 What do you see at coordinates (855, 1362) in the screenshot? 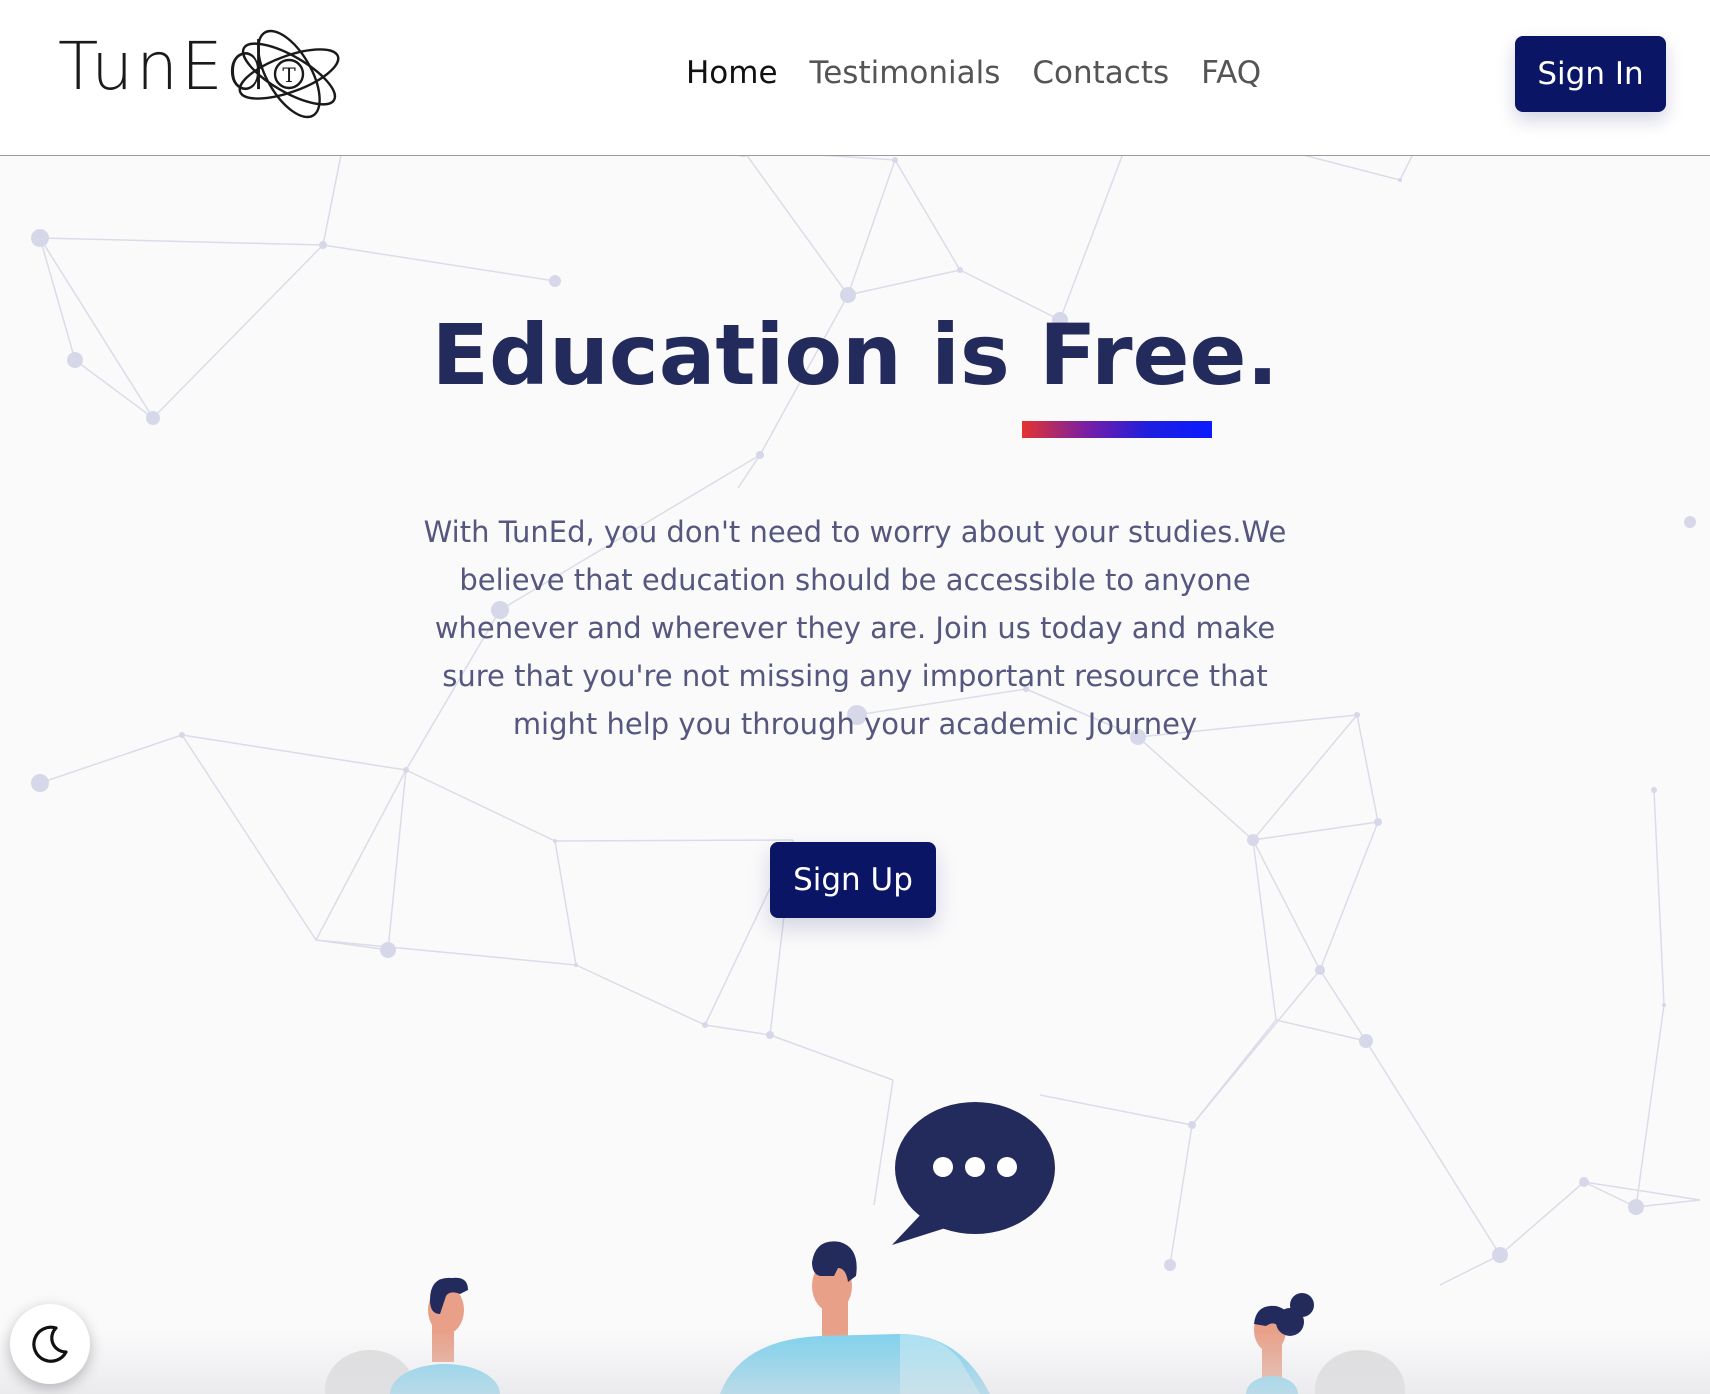
I see `bottom-fade` at bounding box center [855, 1362].